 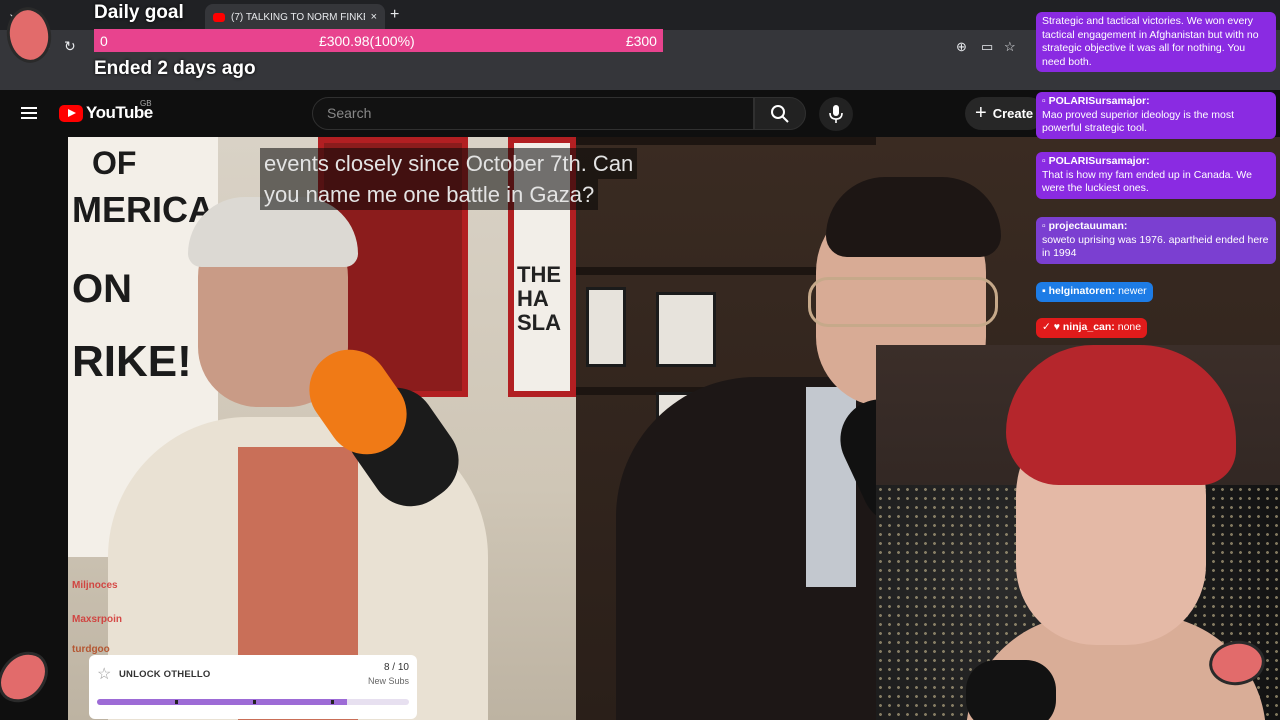 I want to click on star-icon: ☆, so click(x=104, y=674).